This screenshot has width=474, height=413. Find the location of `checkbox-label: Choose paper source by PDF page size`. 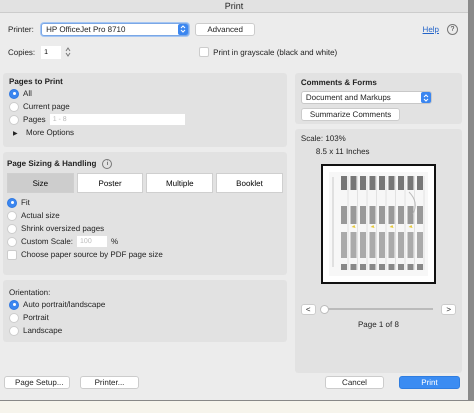

checkbox-label: Choose paper source by PDF page size is located at coordinates (92, 255).